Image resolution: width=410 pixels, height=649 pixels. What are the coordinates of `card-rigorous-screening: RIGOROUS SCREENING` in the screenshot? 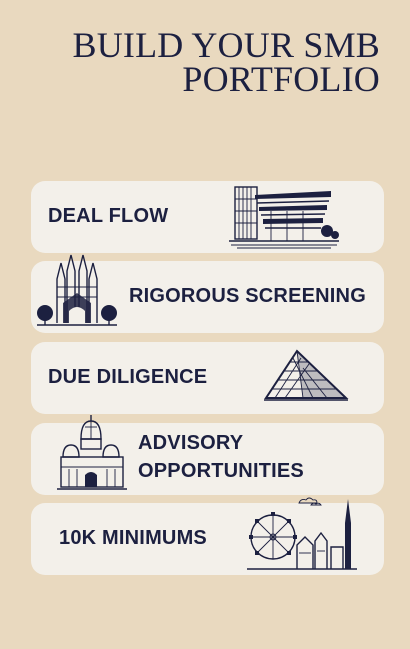 It's located at (207, 293).